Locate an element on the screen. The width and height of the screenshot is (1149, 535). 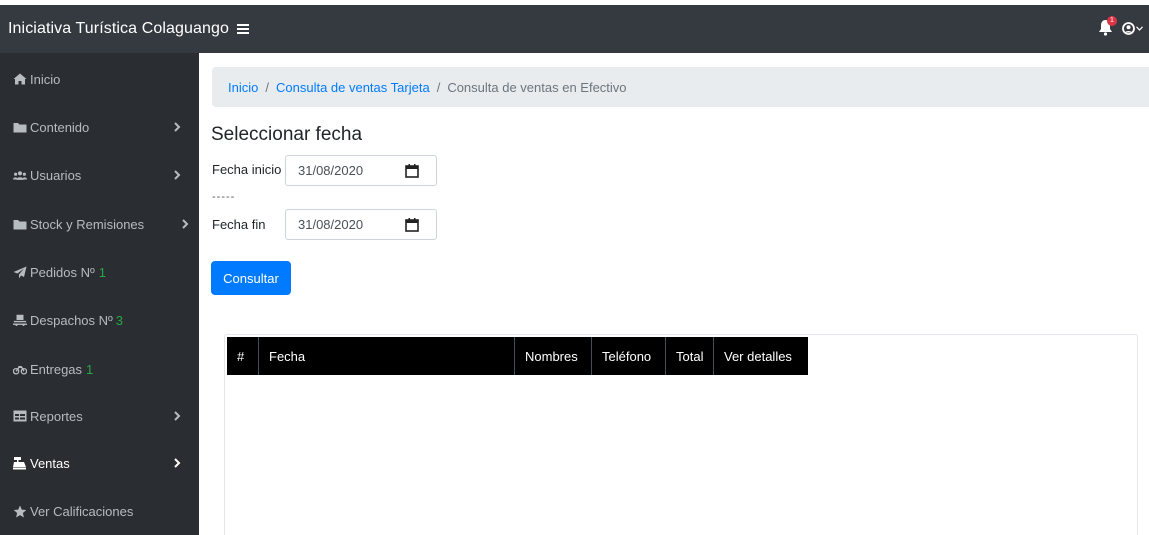
paper-plane-icon is located at coordinates (20, 272).